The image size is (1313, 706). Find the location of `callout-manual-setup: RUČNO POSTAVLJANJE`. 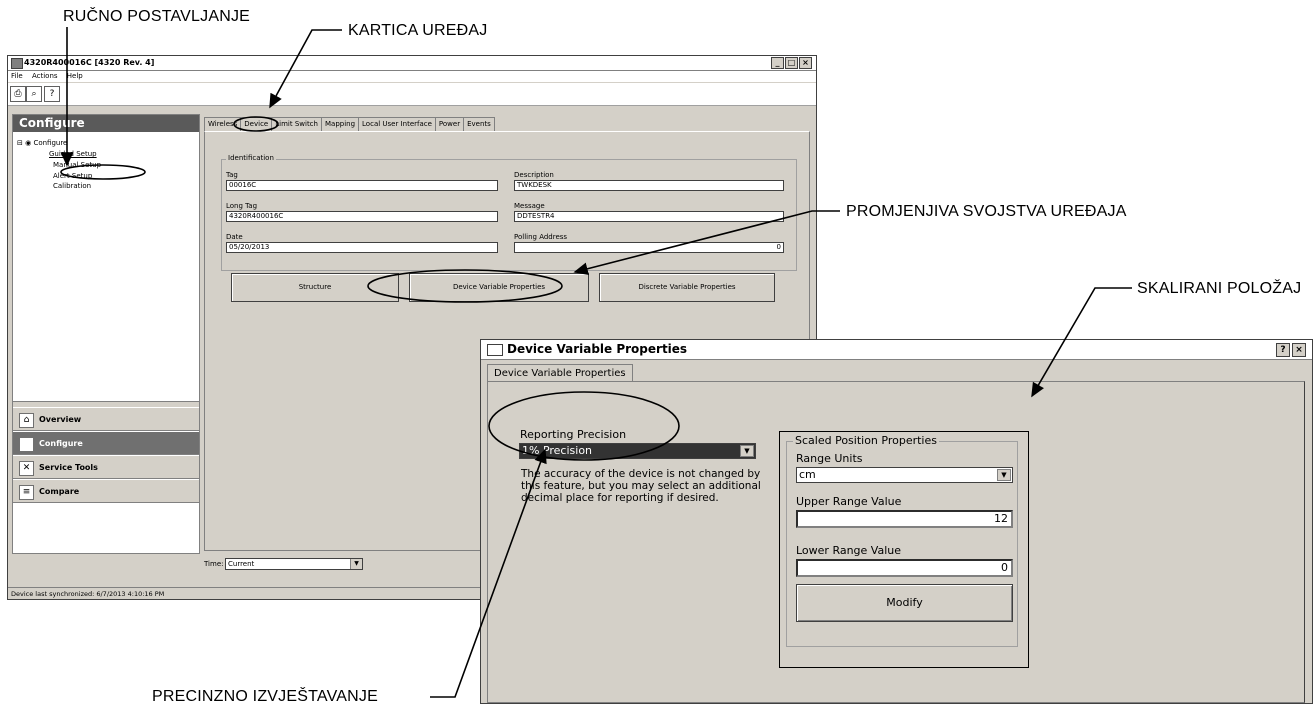

callout-manual-setup: RUČNO POSTAVLJANJE is located at coordinates (157, 16).